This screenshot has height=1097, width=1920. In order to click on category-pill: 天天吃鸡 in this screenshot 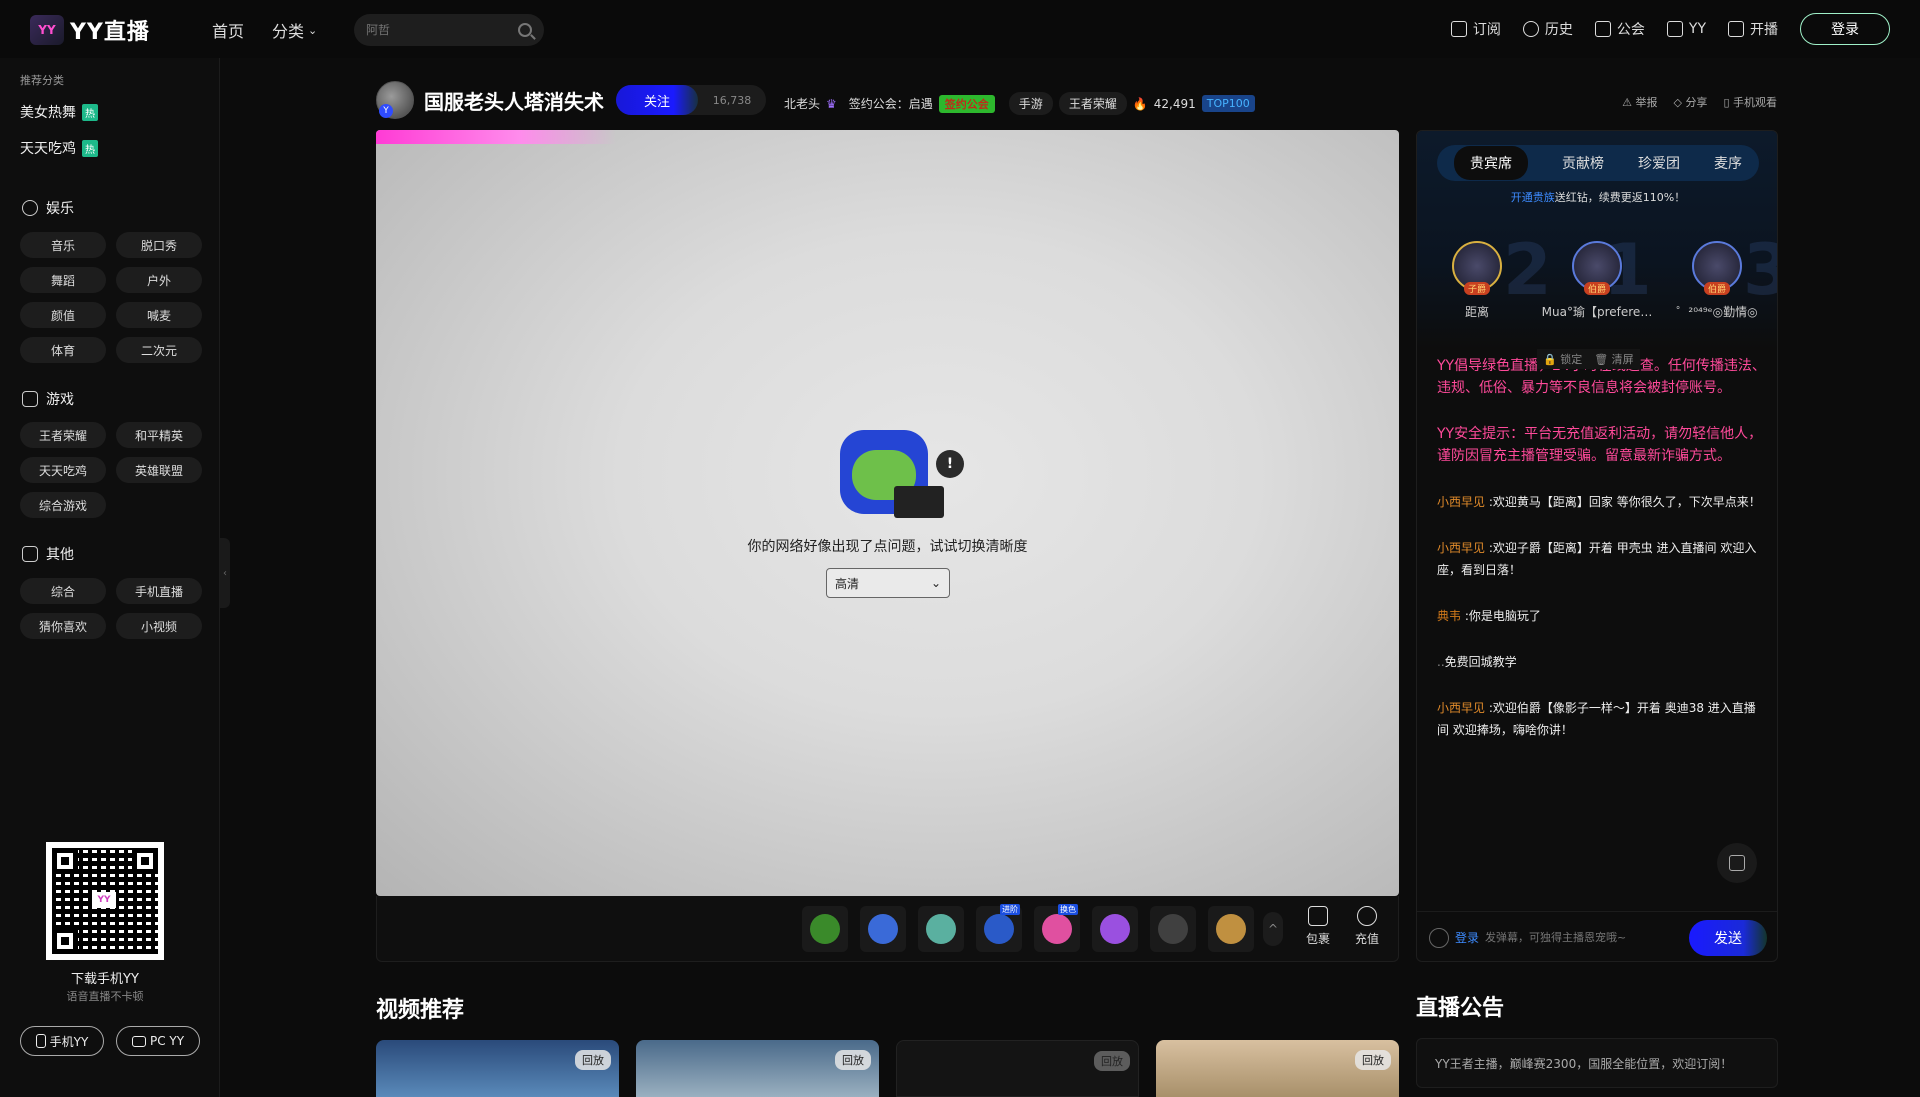, I will do `click(63, 470)`.